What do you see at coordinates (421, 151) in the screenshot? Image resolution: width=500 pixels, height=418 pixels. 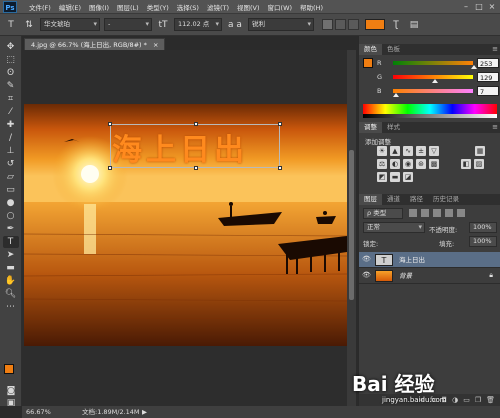 I see `exposure-icon: ±` at bounding box center [421, 151].